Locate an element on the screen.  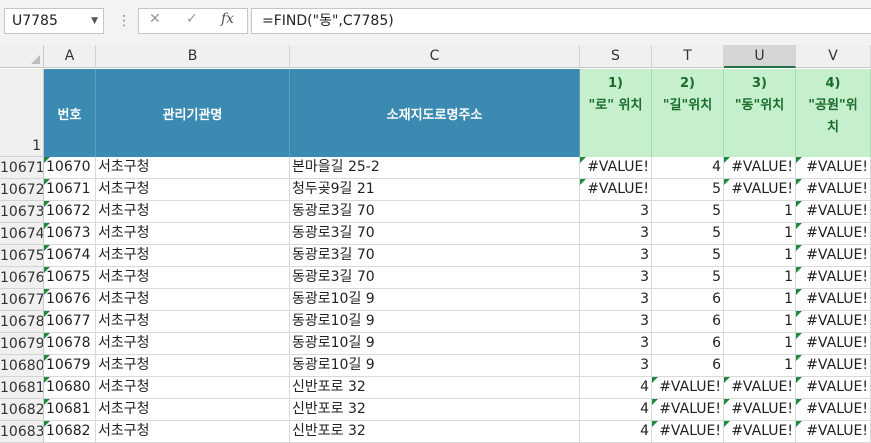
cell-t: 4 is located at coordinates (688, 168).